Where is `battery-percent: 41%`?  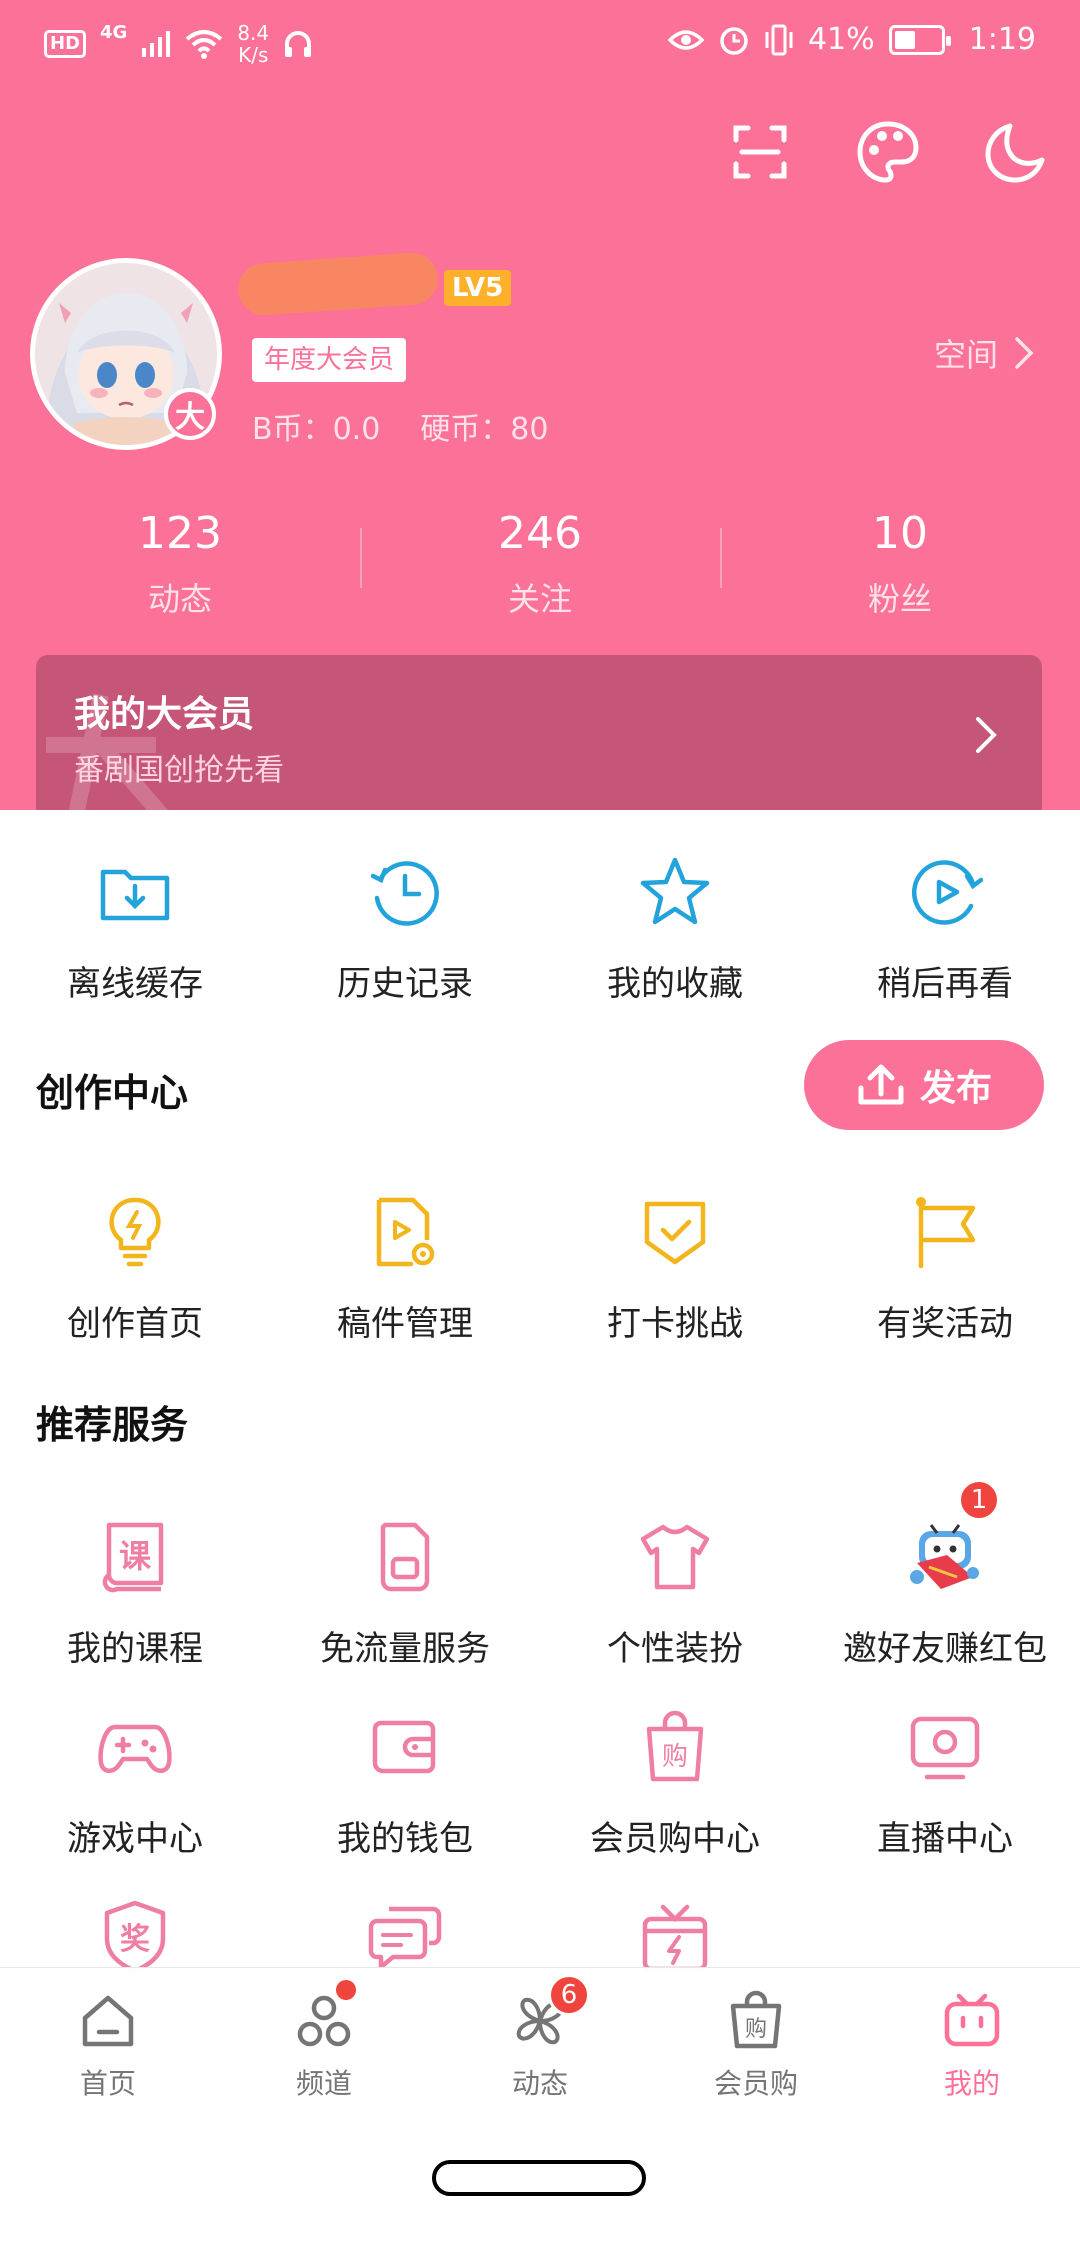 battery-percent: 41% is located at coordinates (841, 39).